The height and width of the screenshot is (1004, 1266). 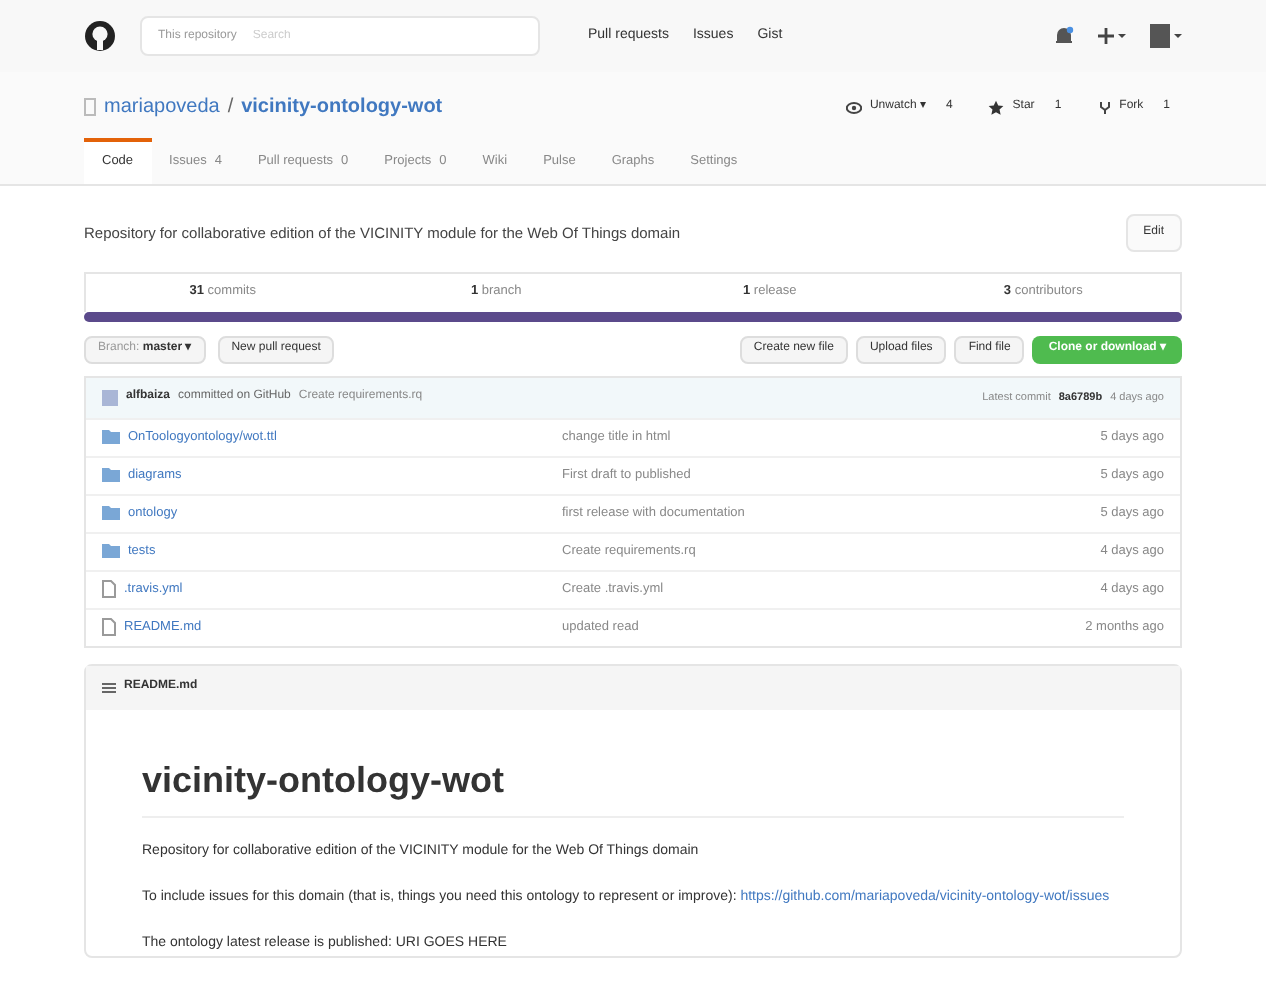 I want to click on readme-title: vicinity-ontology-wot, so click(x=633, y=785).